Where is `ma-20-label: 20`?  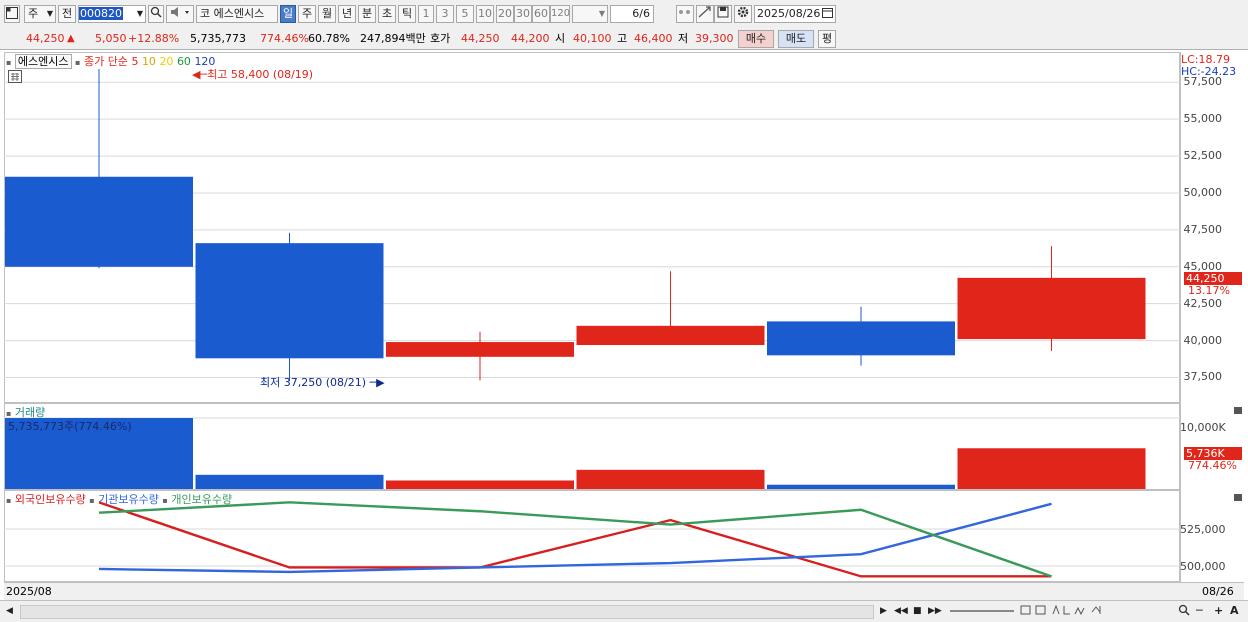 ma-20-label: 20 is located at coordinates (166, 61).